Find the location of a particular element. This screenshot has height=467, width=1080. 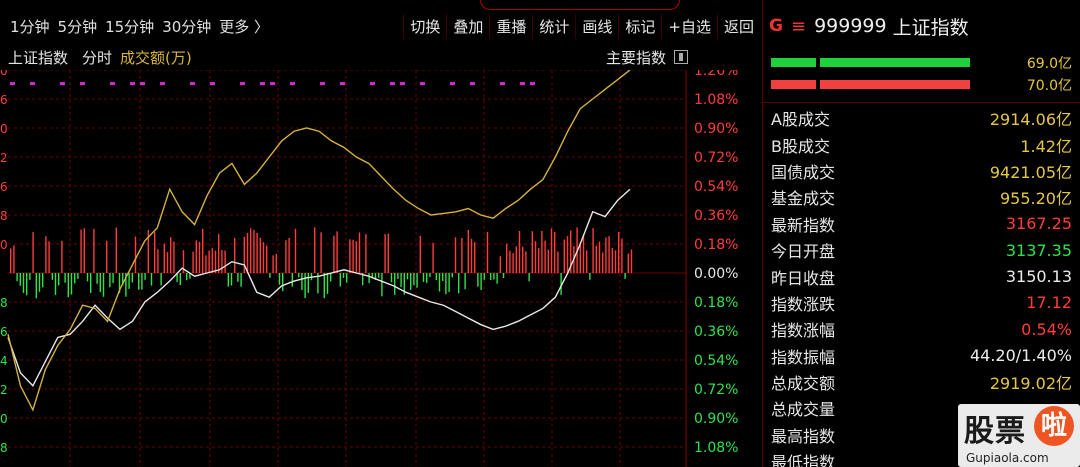

stat-value: 3167.25 is located at coordinates (1038, 224).